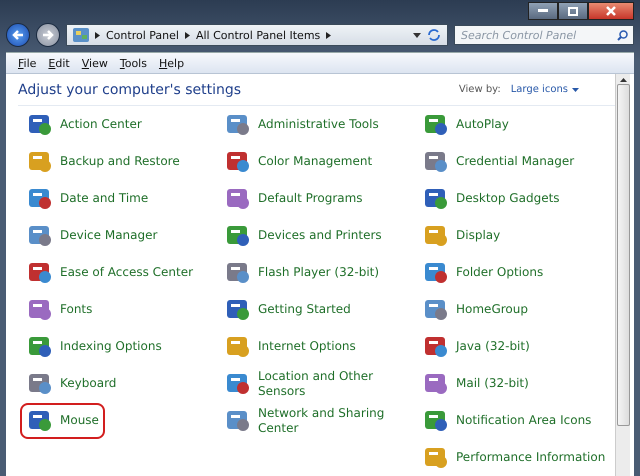  I want to click on back-arrow-icon, so click(18, 35).